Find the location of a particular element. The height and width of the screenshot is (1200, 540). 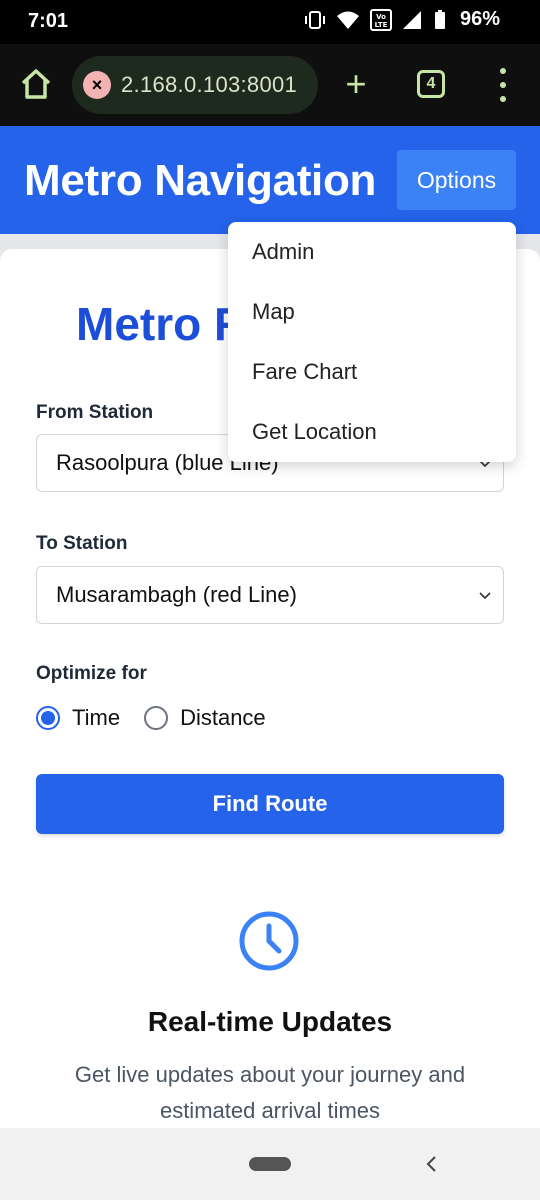

from-station-label: From Station is located at coordinates (95, 412).